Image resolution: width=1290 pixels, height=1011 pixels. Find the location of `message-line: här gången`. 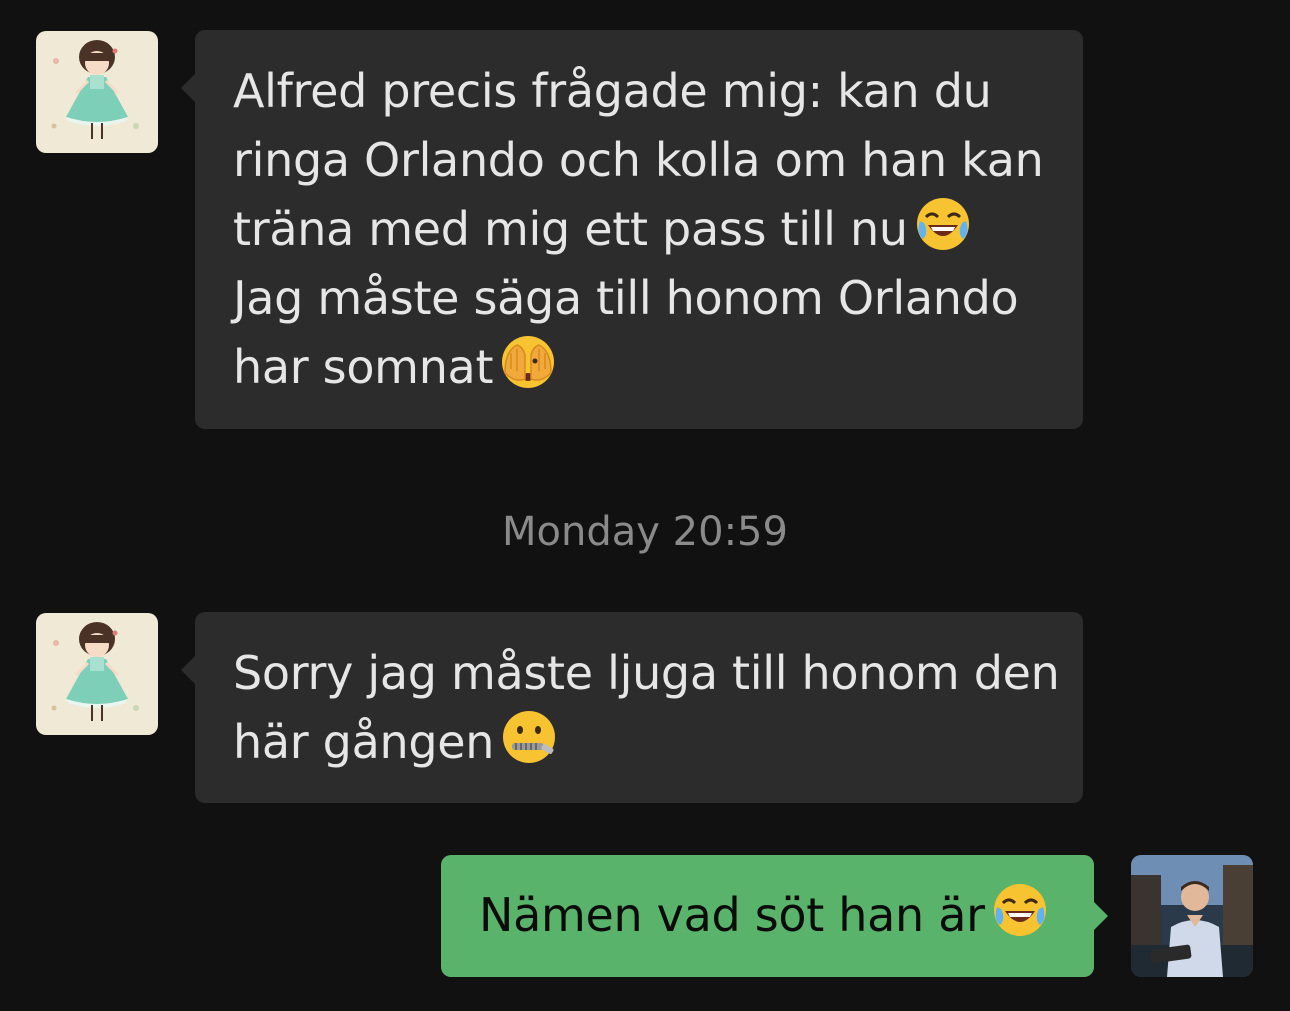

message-line: här gången is located at coordinates (364, 742).